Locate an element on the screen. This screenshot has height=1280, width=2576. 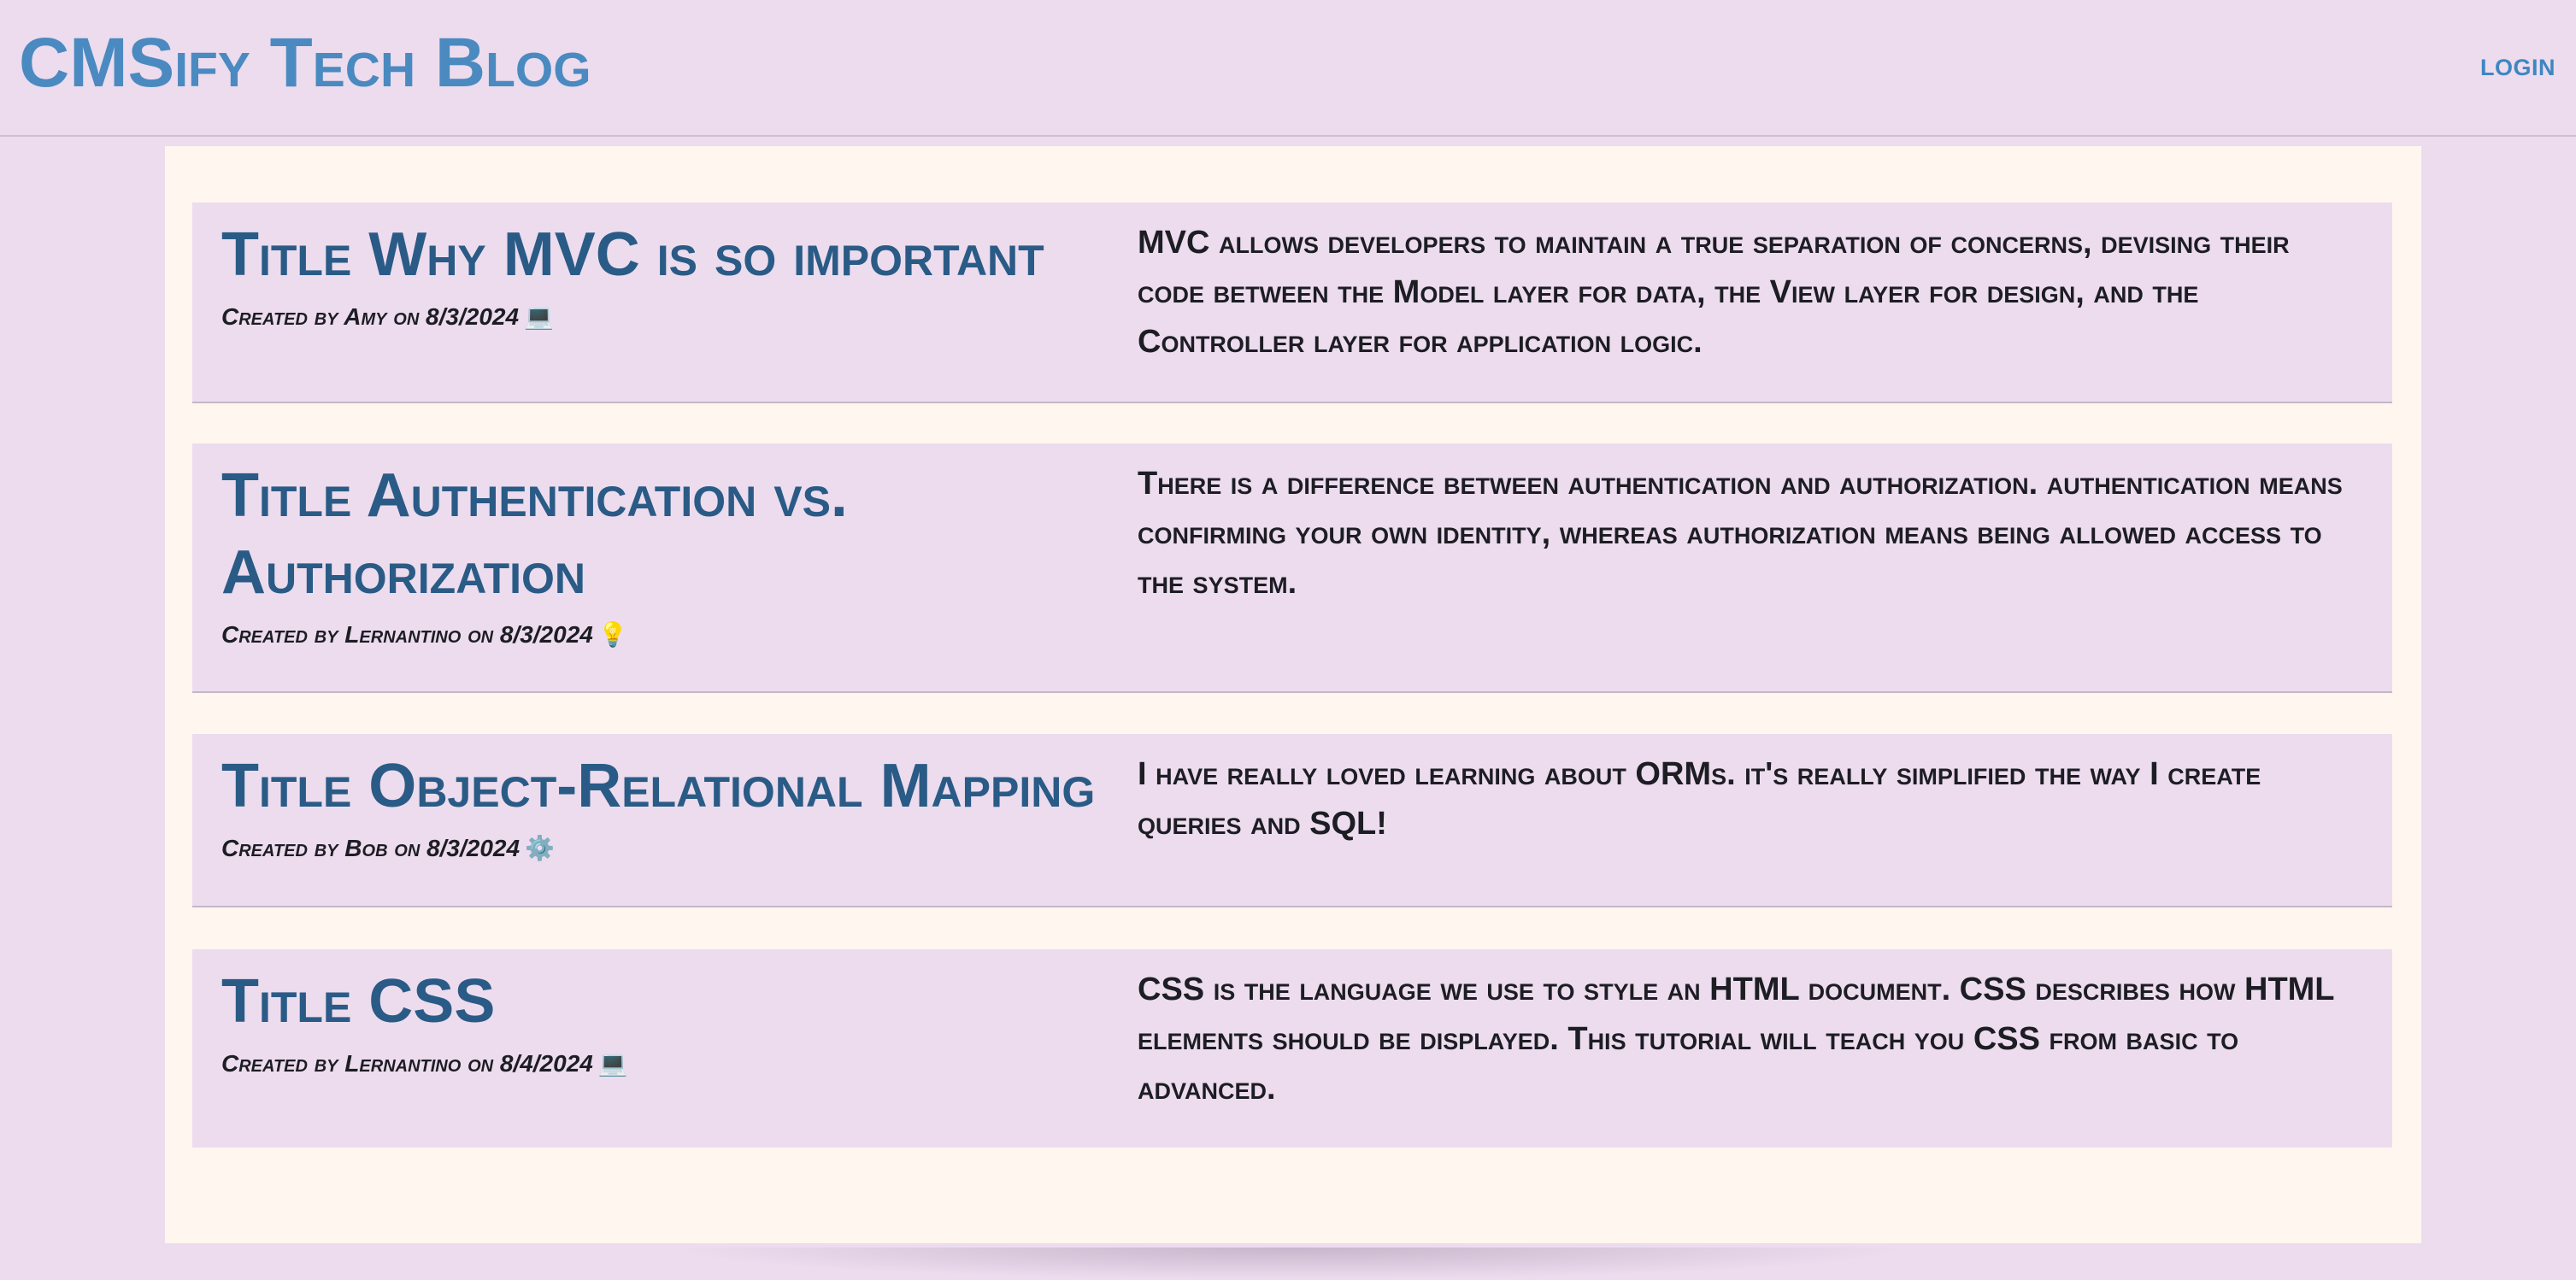
post-meta: Created by Amy on 8/3/2024 💻 is located at coordinates (653, 317).